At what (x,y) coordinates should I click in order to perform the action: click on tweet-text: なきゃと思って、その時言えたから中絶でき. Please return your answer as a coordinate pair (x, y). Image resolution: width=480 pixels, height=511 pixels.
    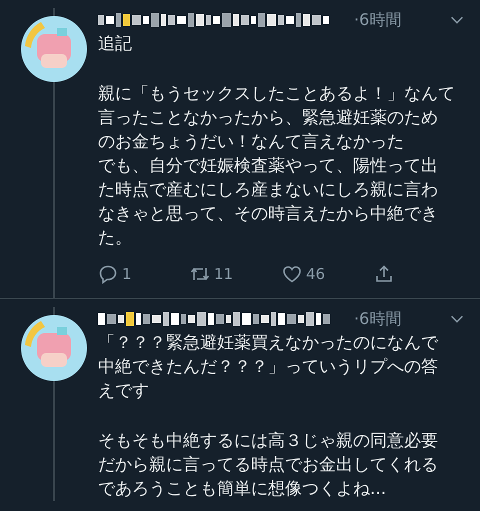
    Looking at the image, I should click on (268, 214).